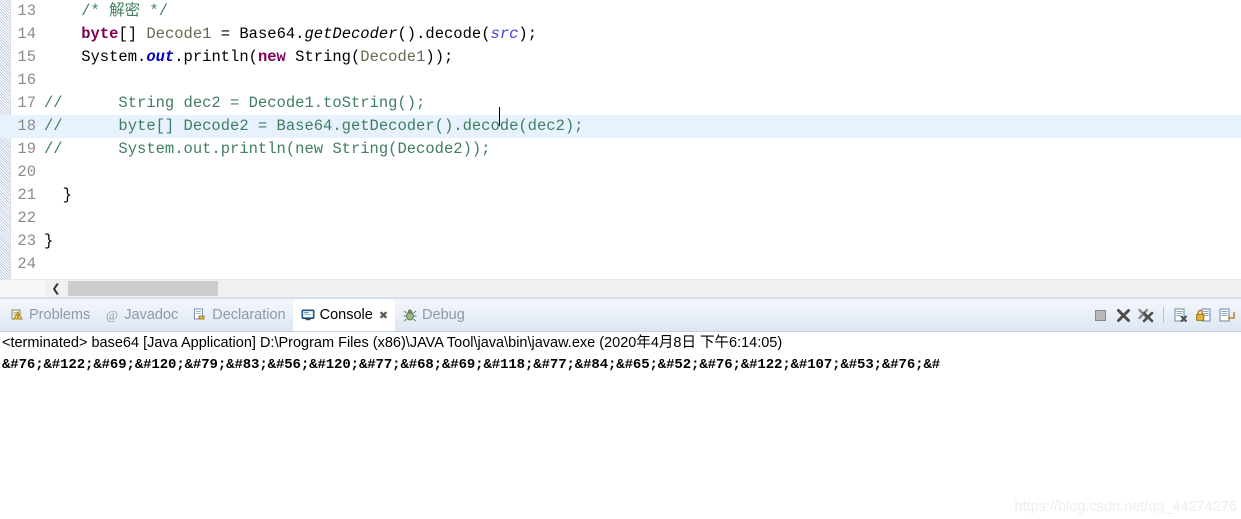 The image size is (1241, 519). I want to click on line-number: 24, so click(26, 264).